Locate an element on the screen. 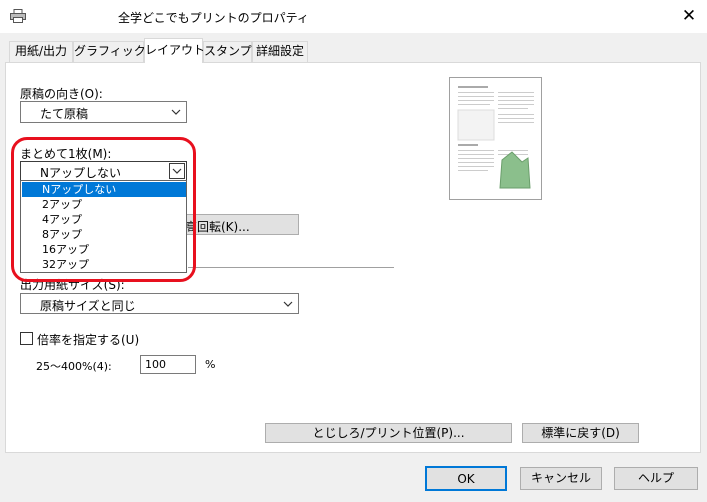  page-preview is located at coordinates (495, 138).